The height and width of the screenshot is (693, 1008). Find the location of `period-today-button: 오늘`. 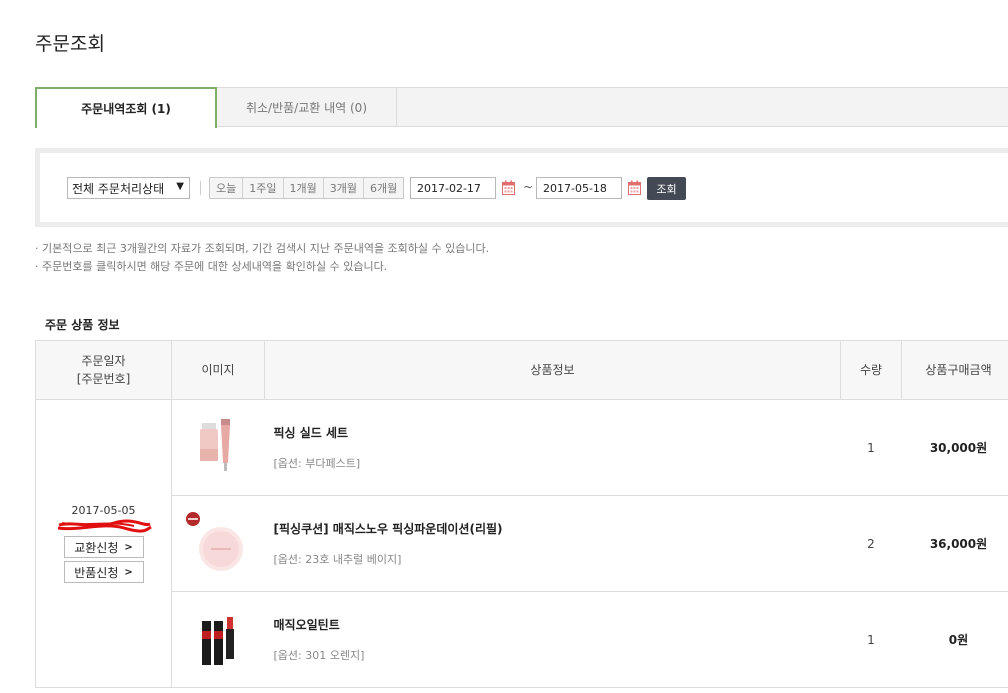

period-today-button: 오늘 is located at coordinates (227, 188).